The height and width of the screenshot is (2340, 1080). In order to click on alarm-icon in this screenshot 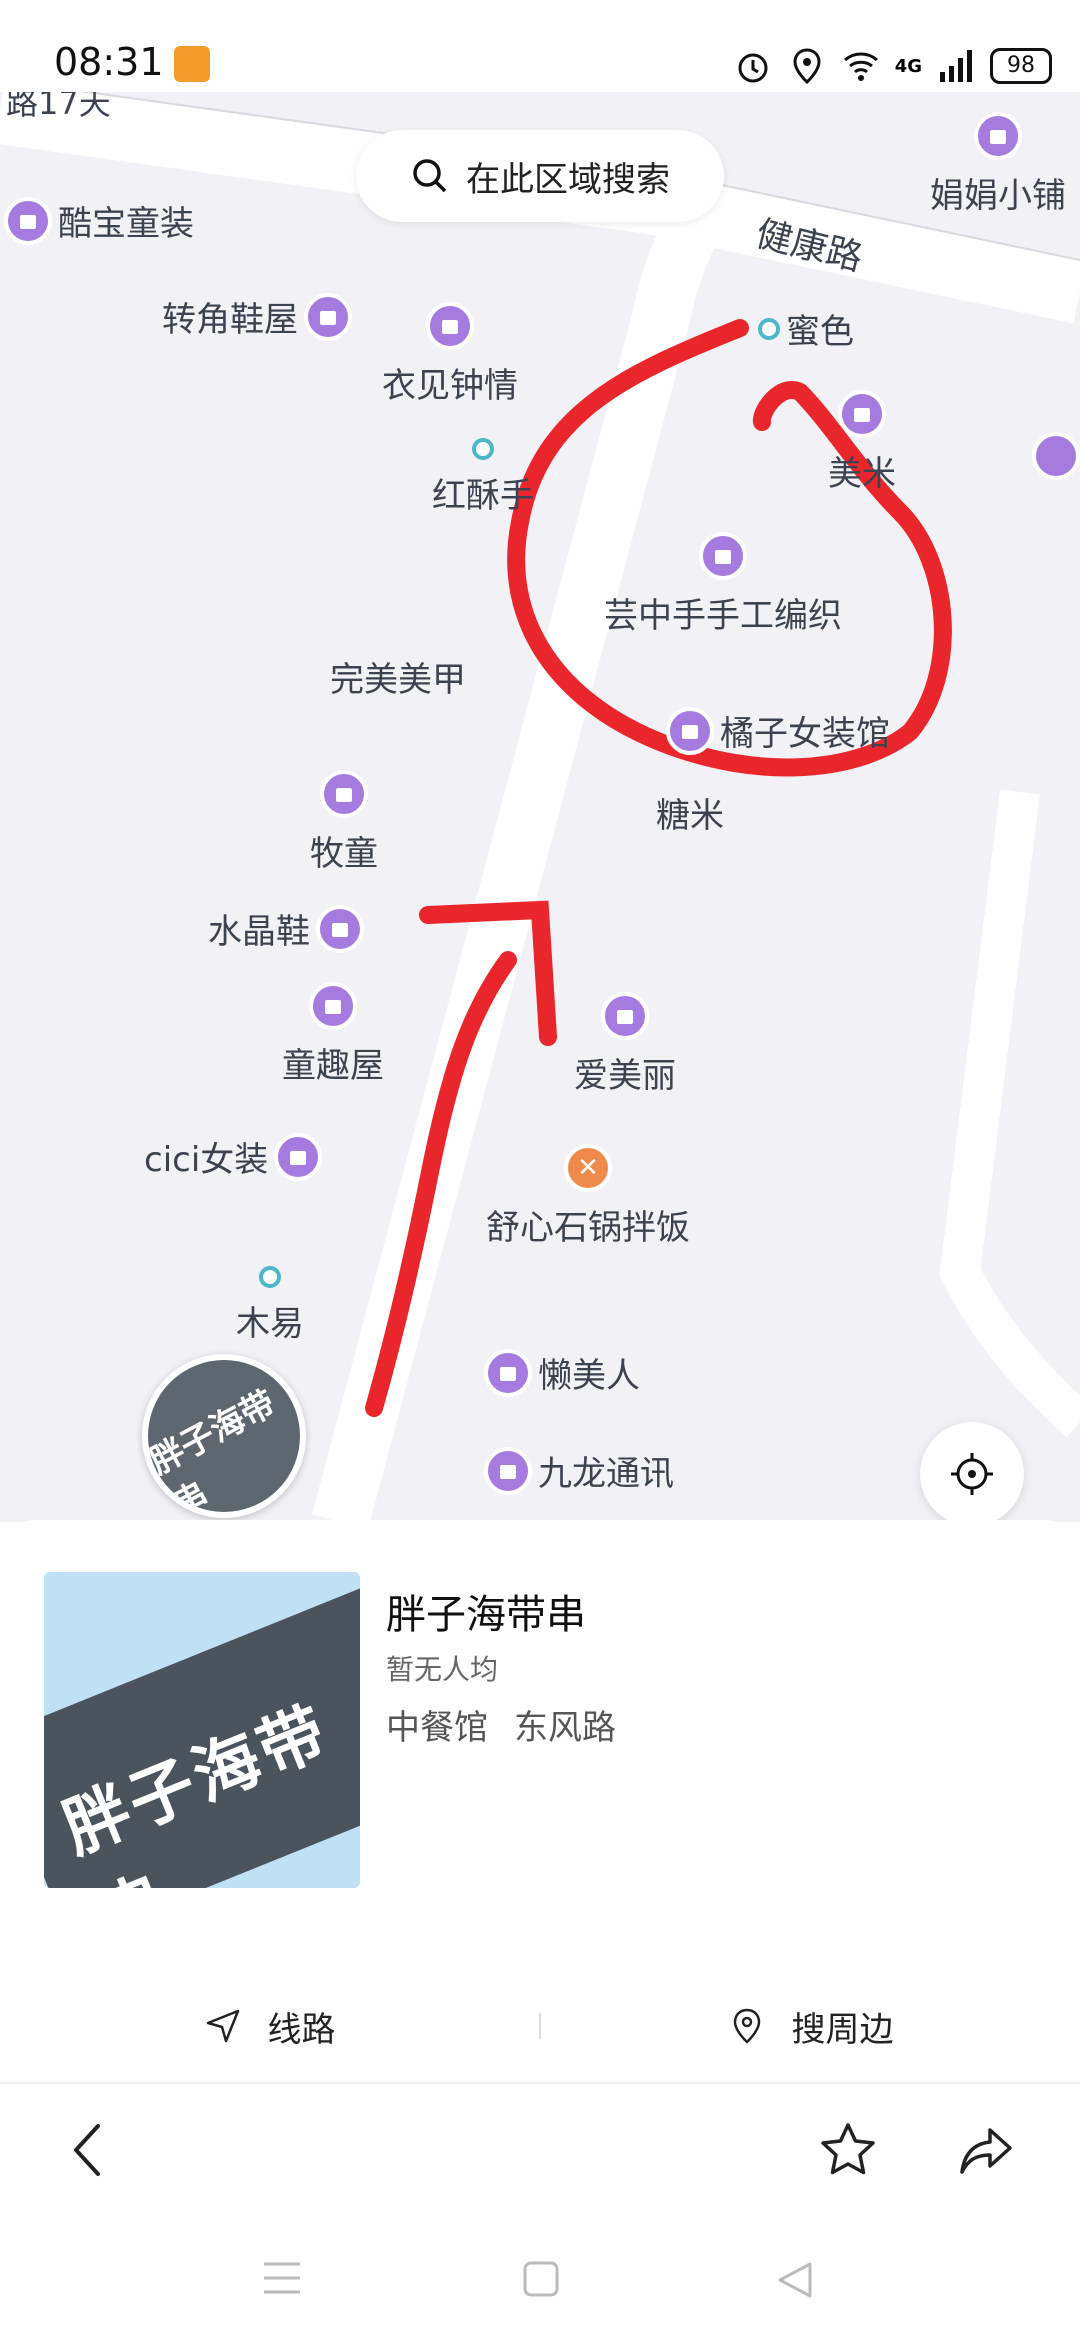, I will do `click(753, 68)`.